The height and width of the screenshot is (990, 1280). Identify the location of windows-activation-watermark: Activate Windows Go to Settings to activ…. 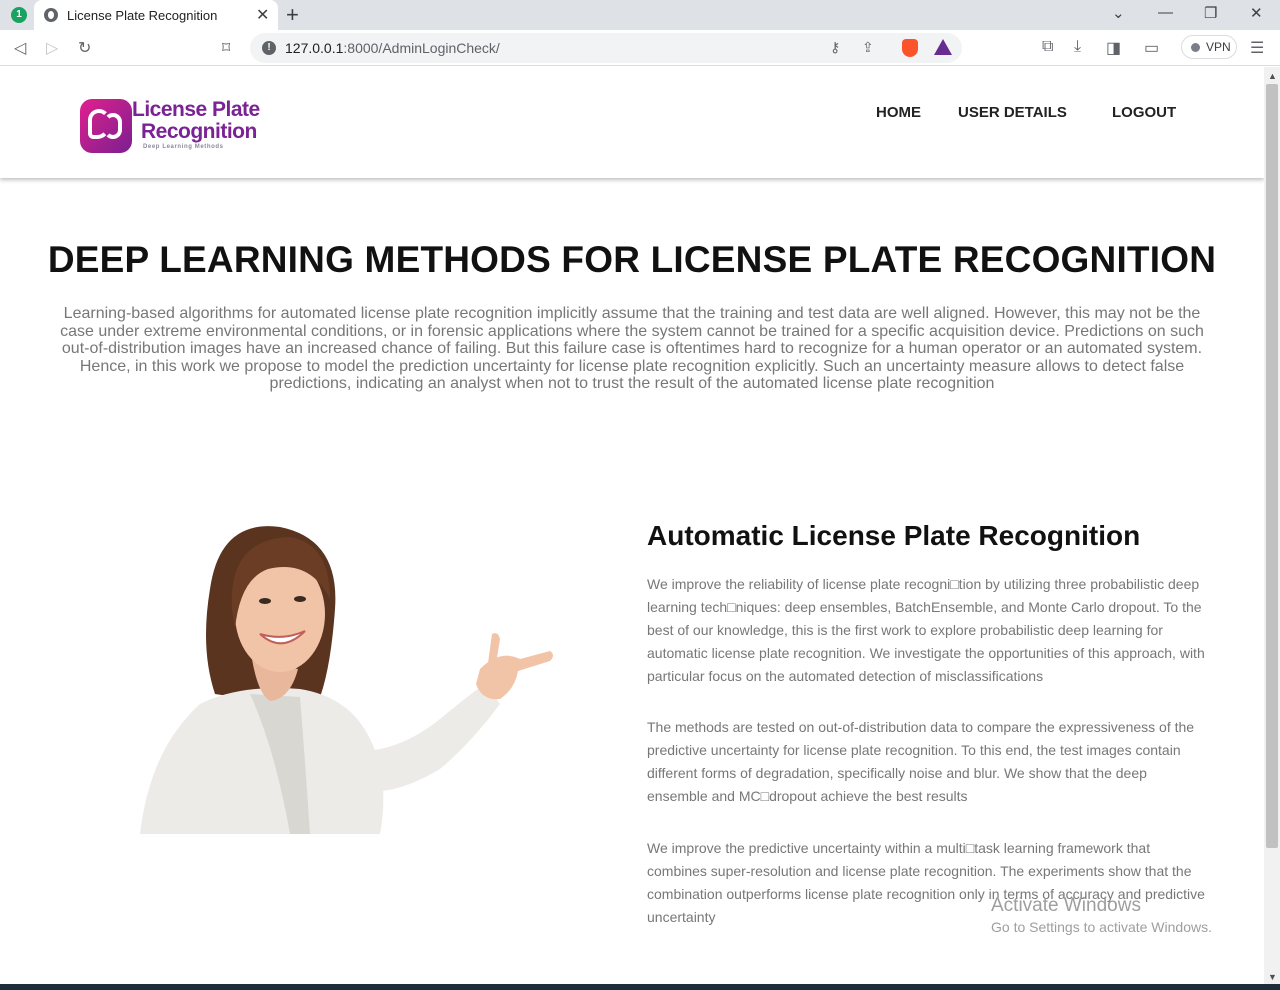
(1101, 915).